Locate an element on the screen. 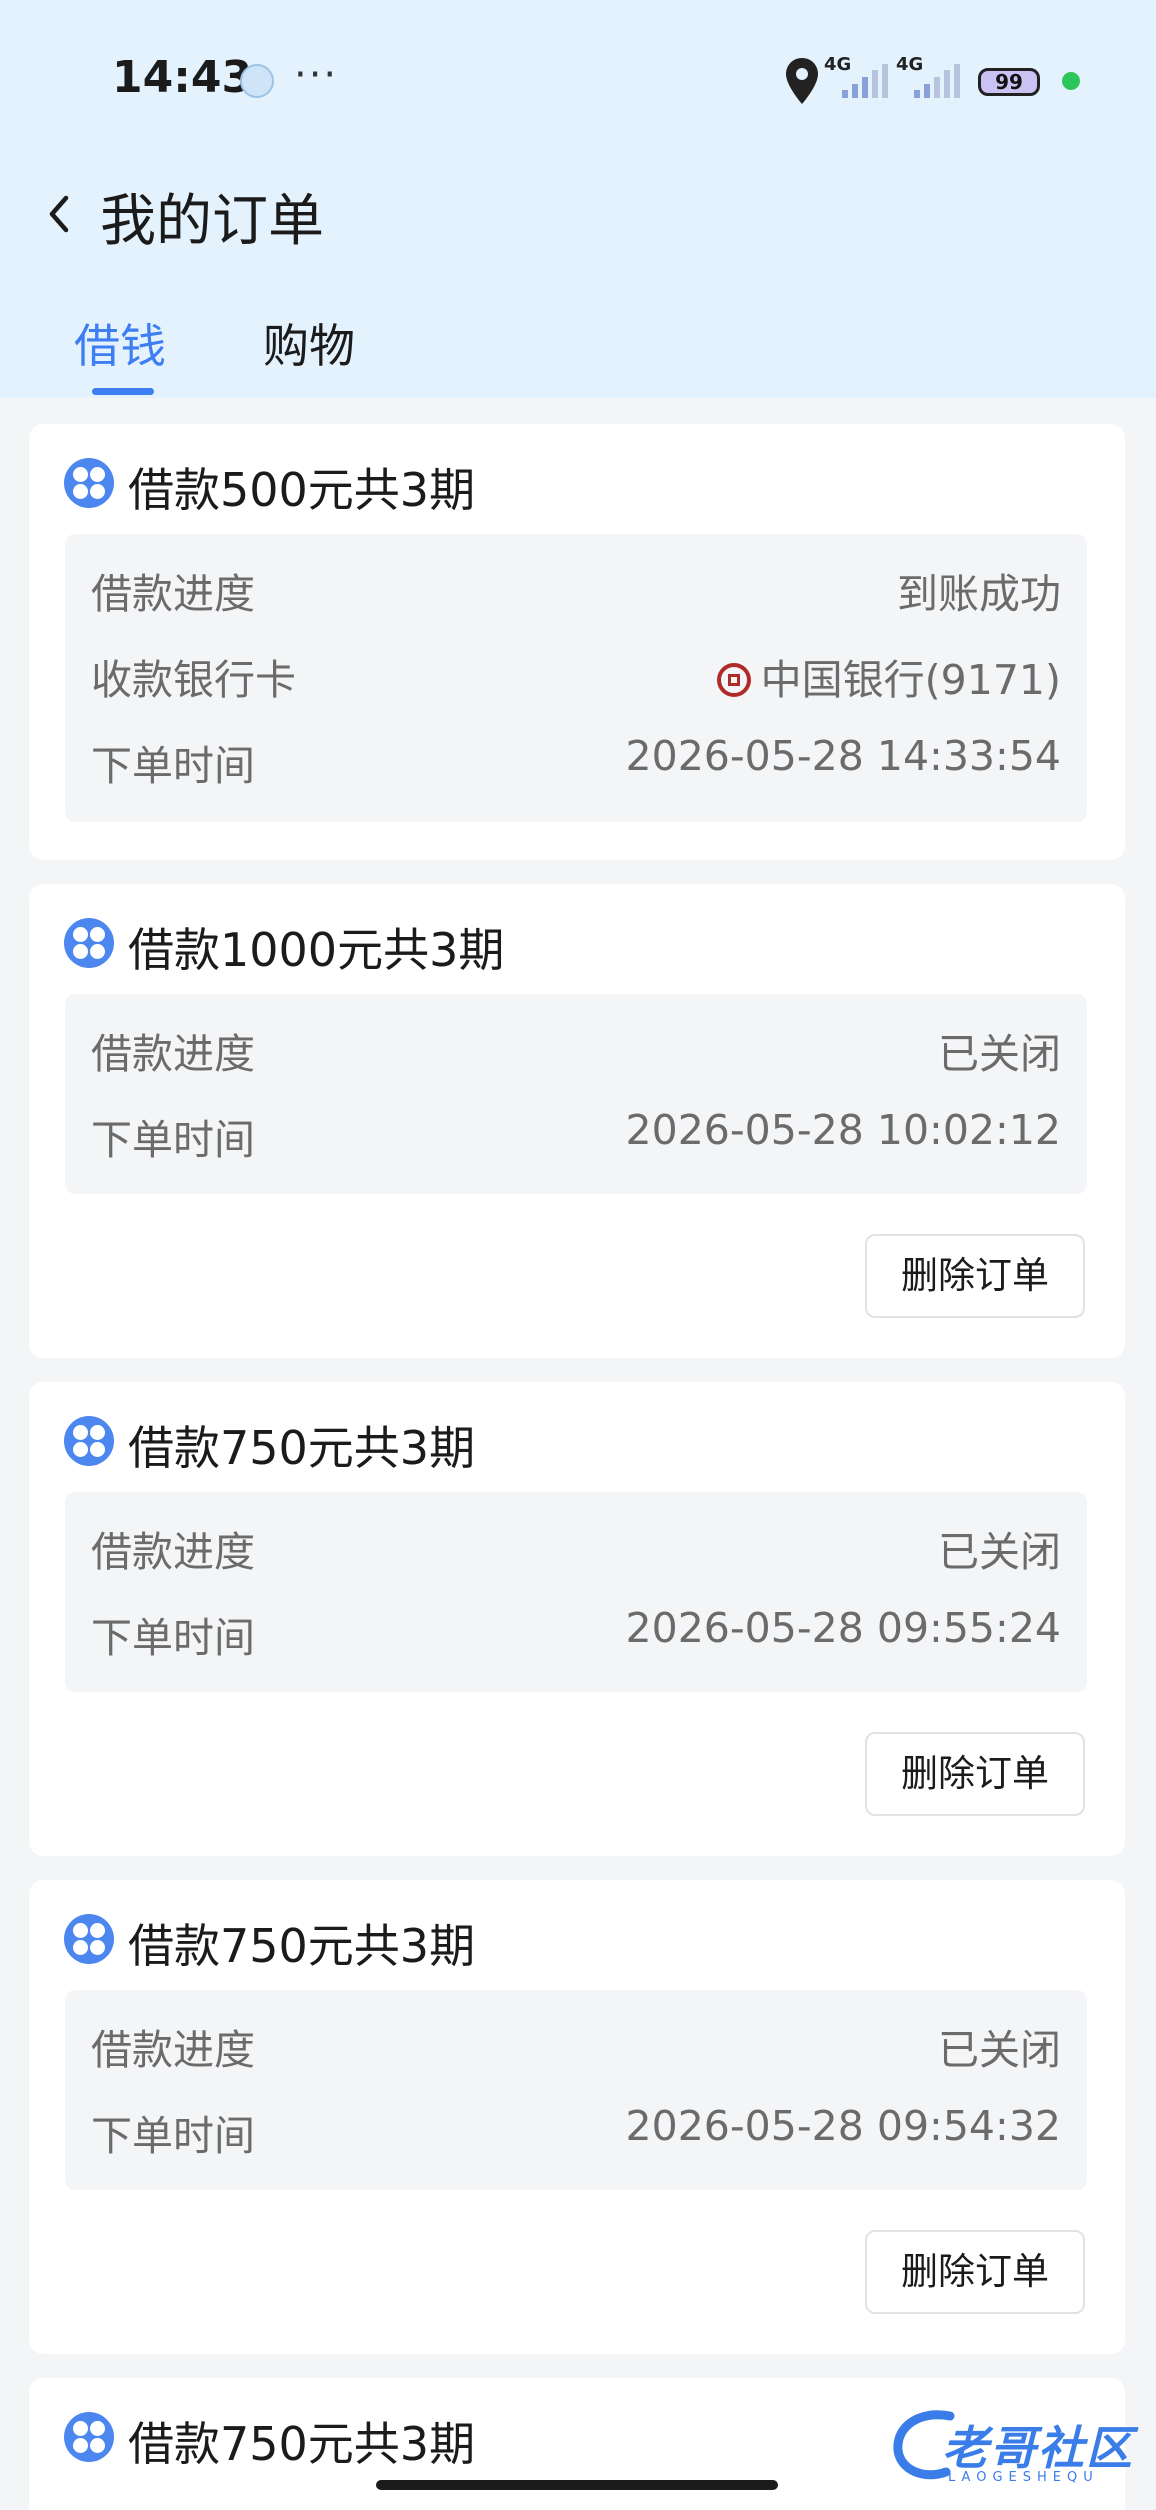 The image size is (1156, 2510). detail-value: 2026-05-28 14:33:54 is located at coordinates (843, 756).